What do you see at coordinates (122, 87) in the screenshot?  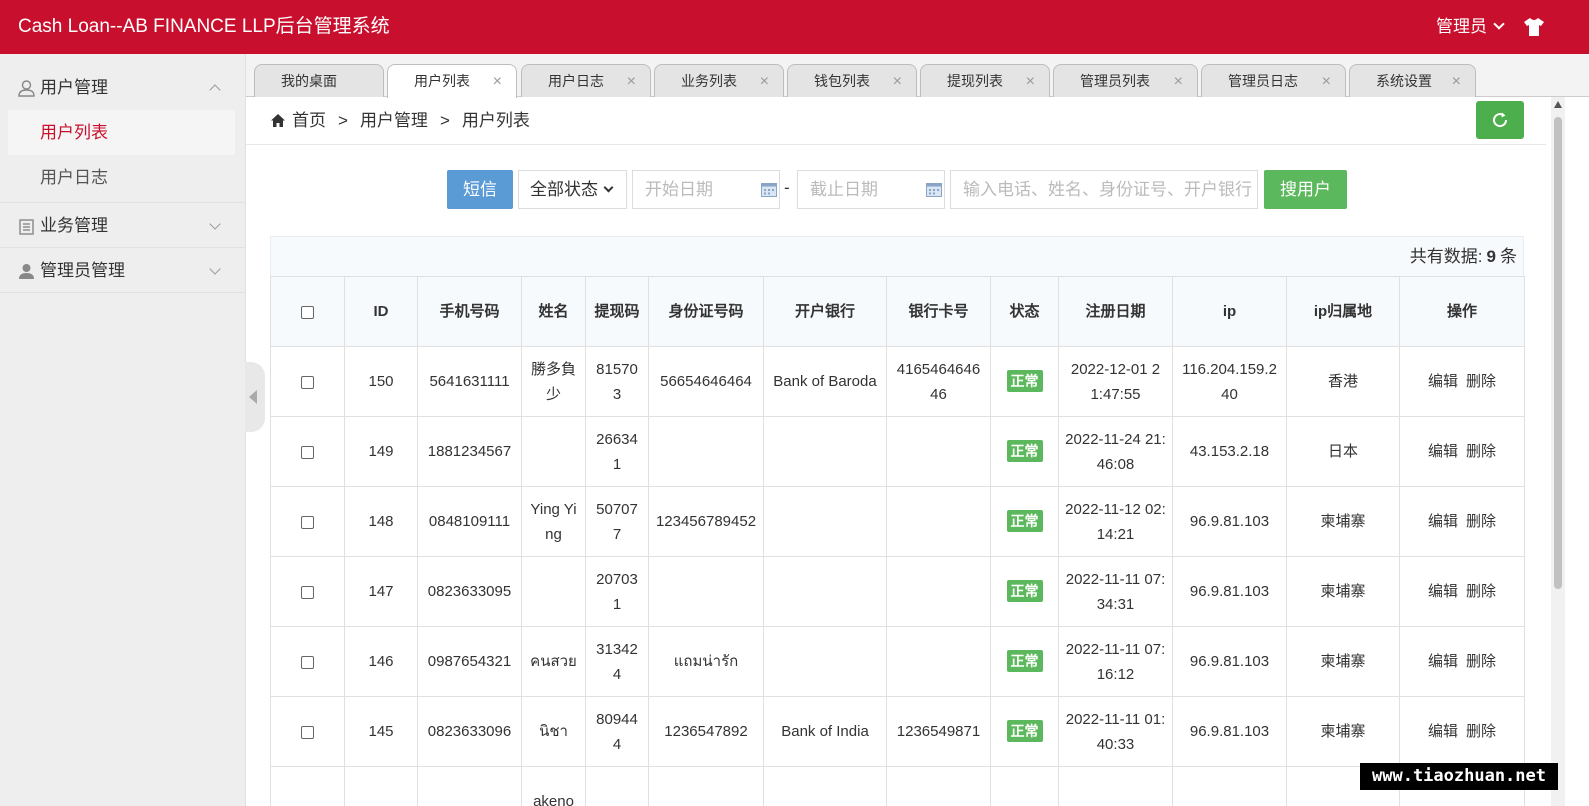 I see `sidebar-group-user-management: 用户管理` at bounding box center [122, 87].